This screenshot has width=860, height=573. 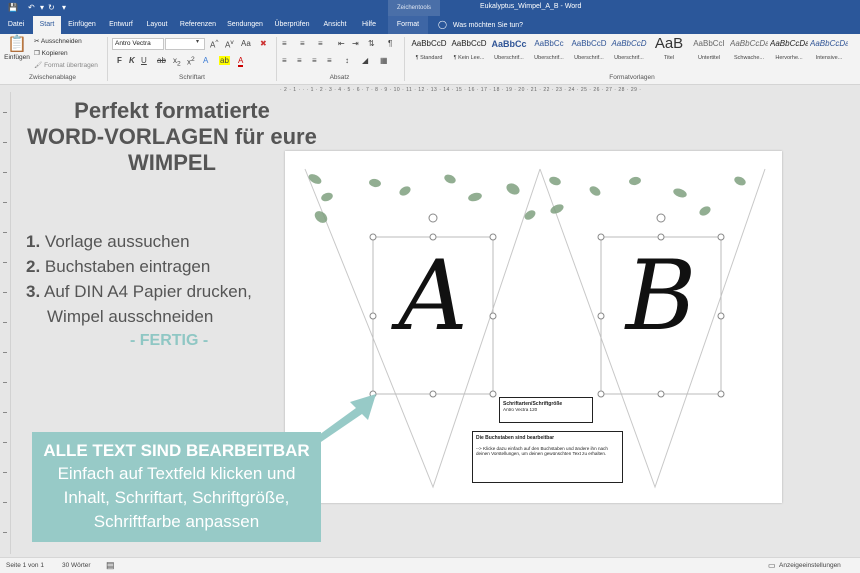 What do you see at coordinates (329, 60) in the screenshot?
I see `justify-icon: ≡` at bounding box center [329, 60].